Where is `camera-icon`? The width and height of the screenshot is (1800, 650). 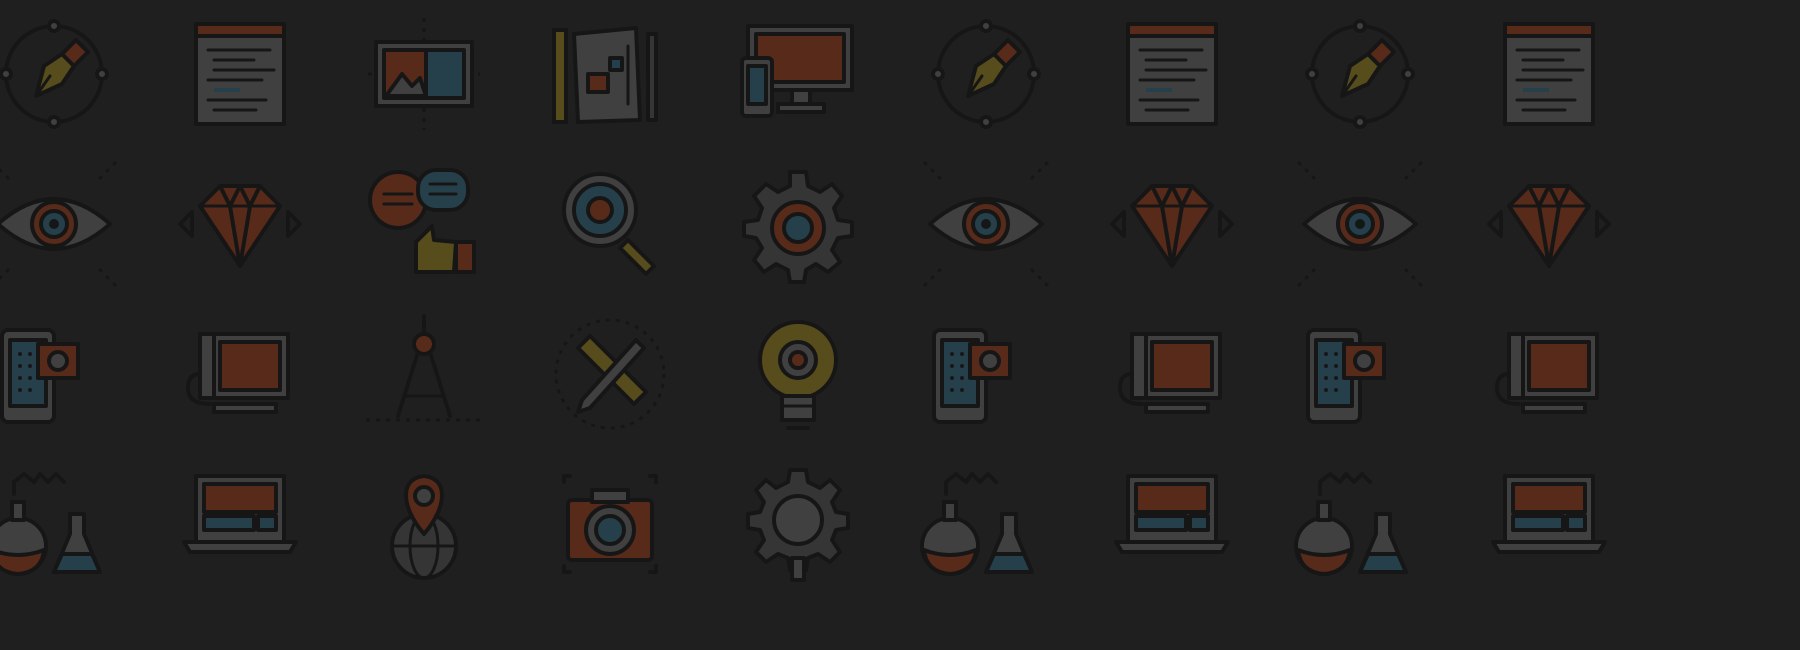
camera-icon is located at coordinates (610, 524).